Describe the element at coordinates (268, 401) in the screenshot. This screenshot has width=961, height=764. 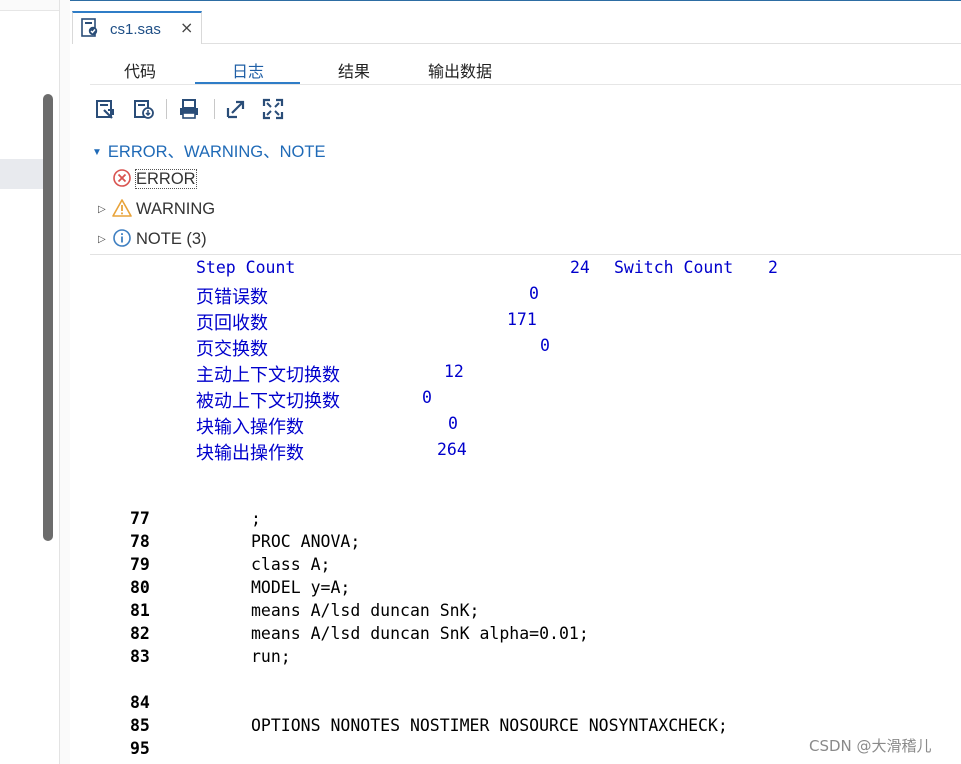
I see `log-stat-label: 被动上下文切换数` at that location.